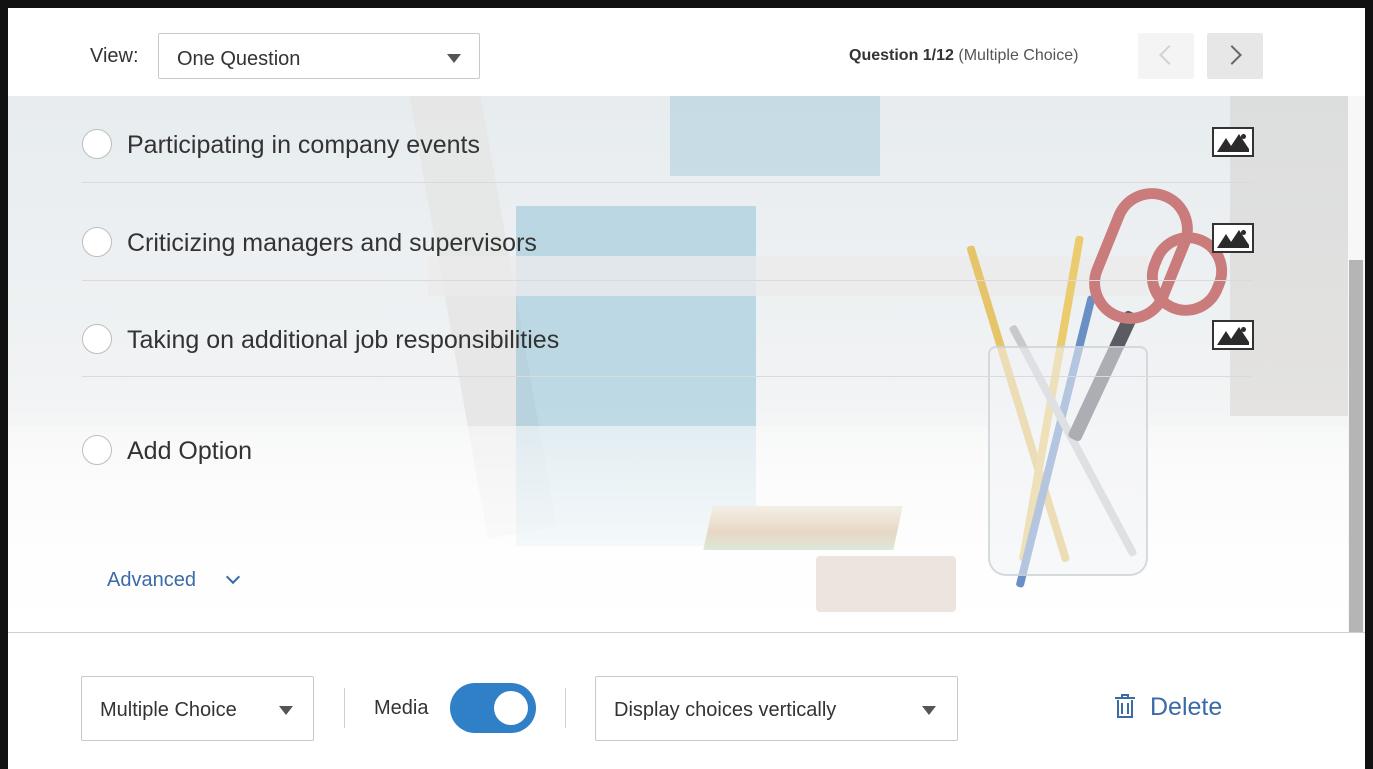  Describe the element at coordinates (168, 710) in the screenshot. I see `question-type-value: Multiple Choice` at that location.